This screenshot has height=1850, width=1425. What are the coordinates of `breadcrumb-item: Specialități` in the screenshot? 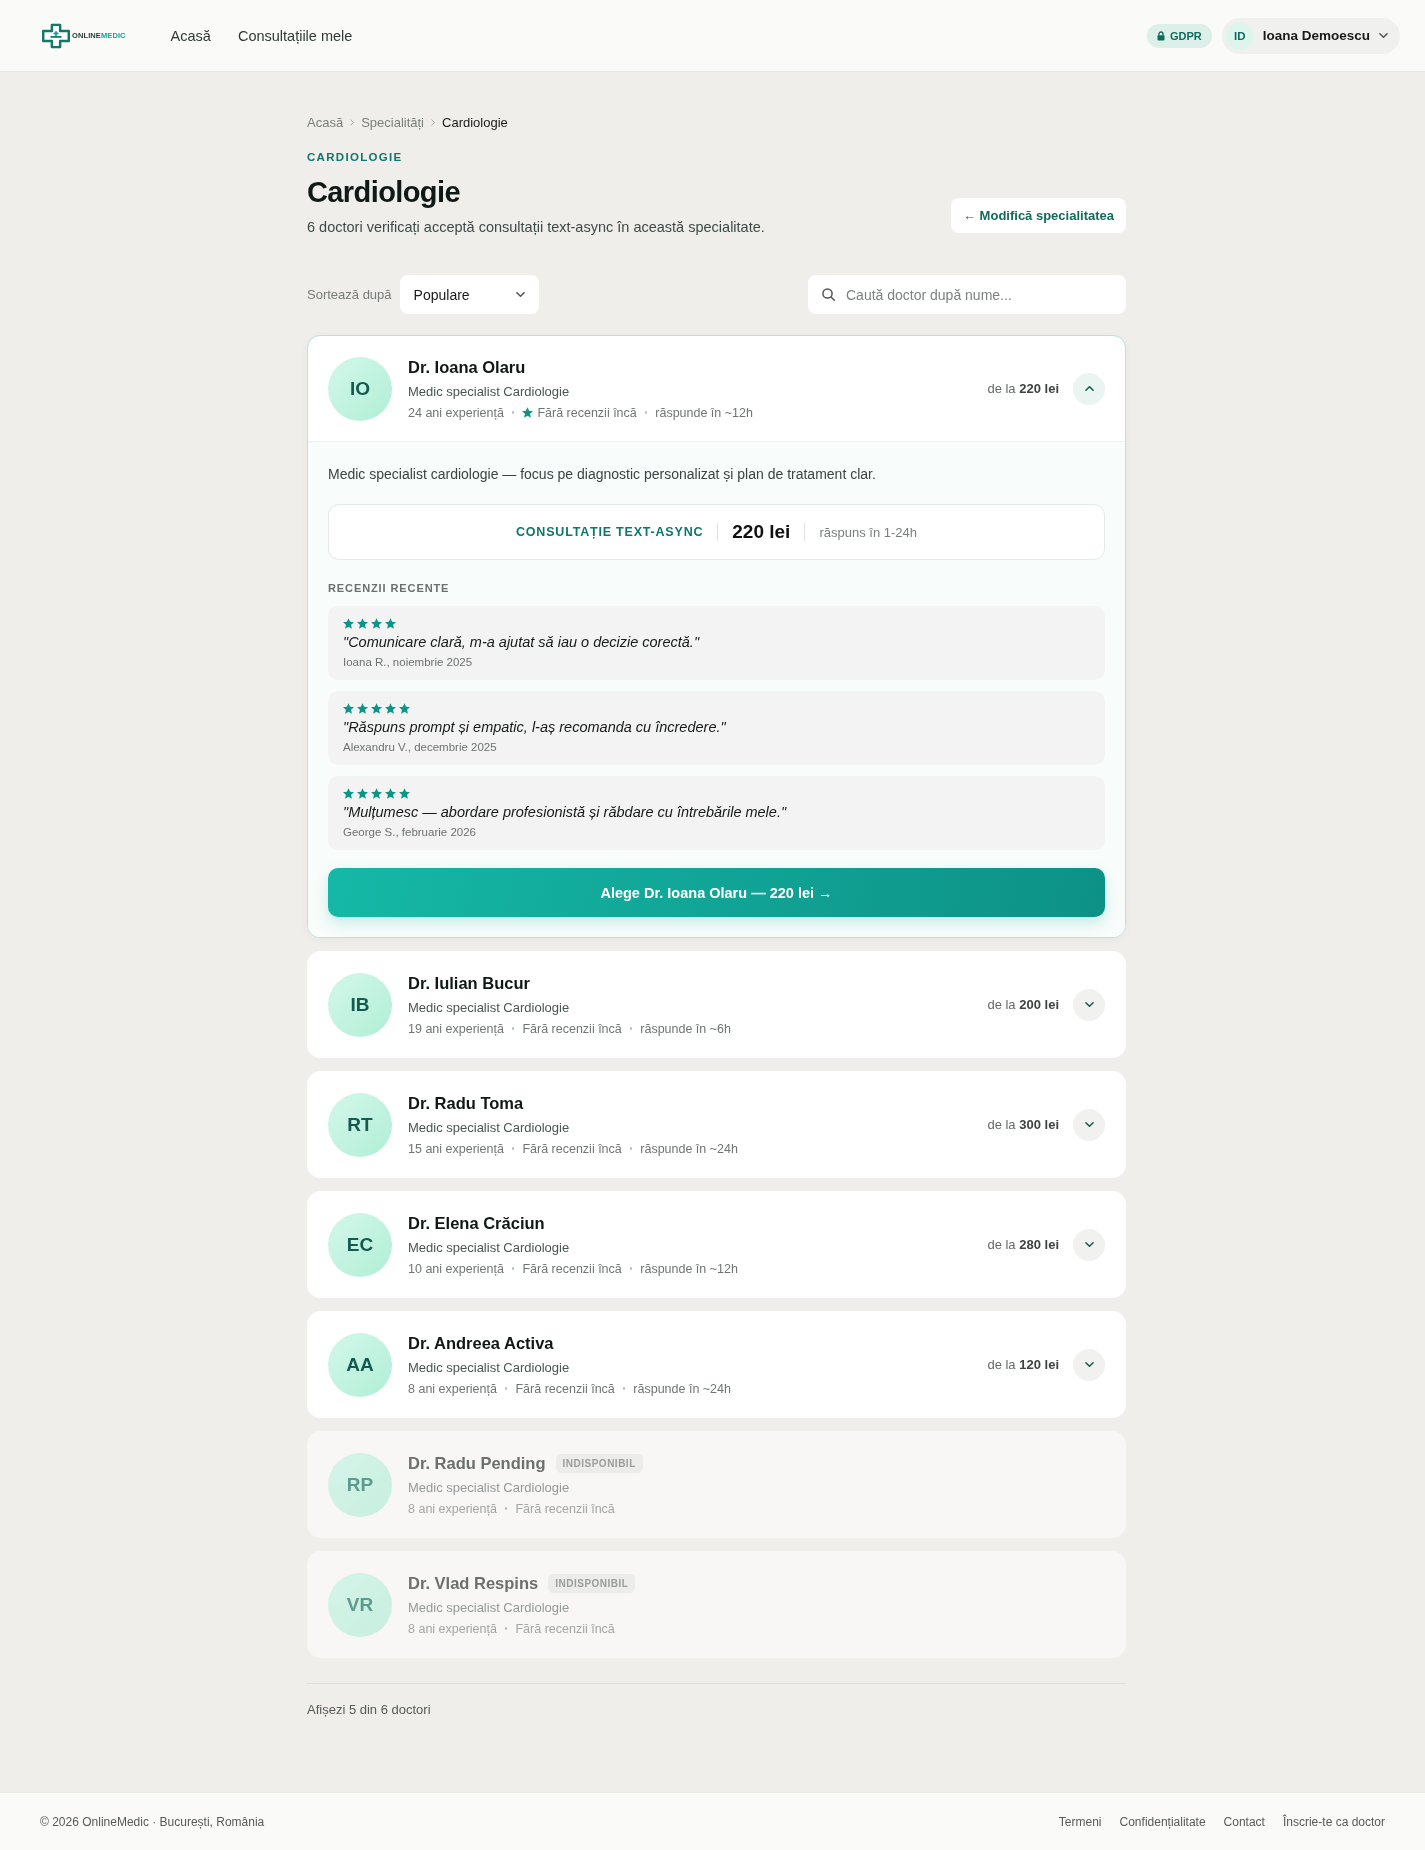 It's located at (392, 122).